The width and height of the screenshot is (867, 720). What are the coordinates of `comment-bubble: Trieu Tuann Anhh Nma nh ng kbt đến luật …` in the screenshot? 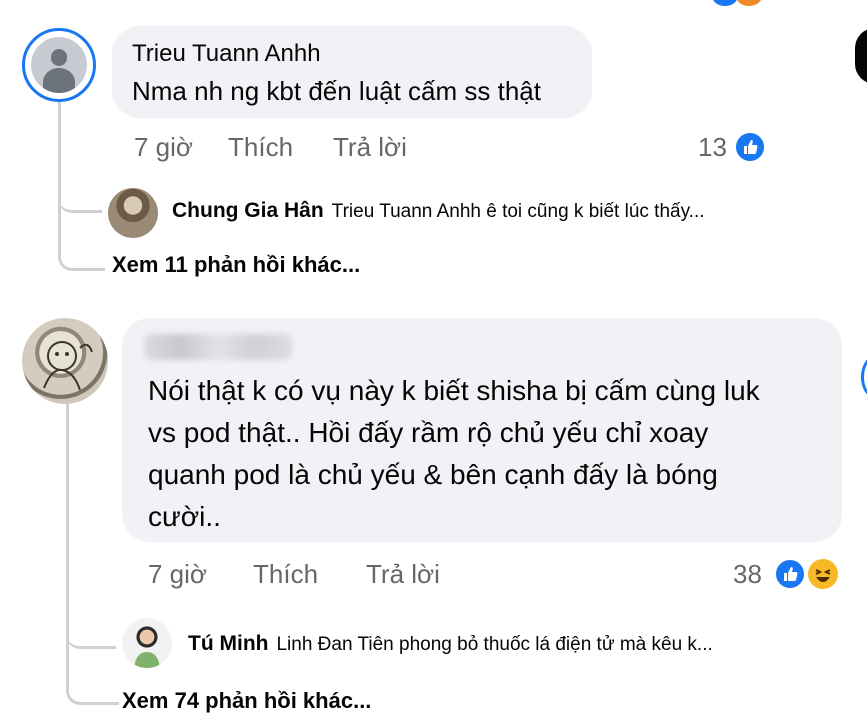 It's located at (352, 72).